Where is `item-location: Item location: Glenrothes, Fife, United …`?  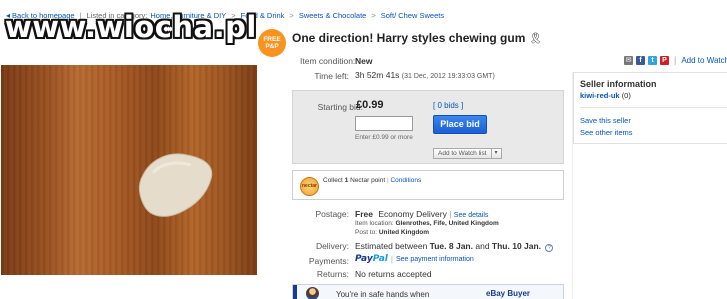 item-location: Item location: Glenrothes, Fife, United … is located at coordinates (427, 223).